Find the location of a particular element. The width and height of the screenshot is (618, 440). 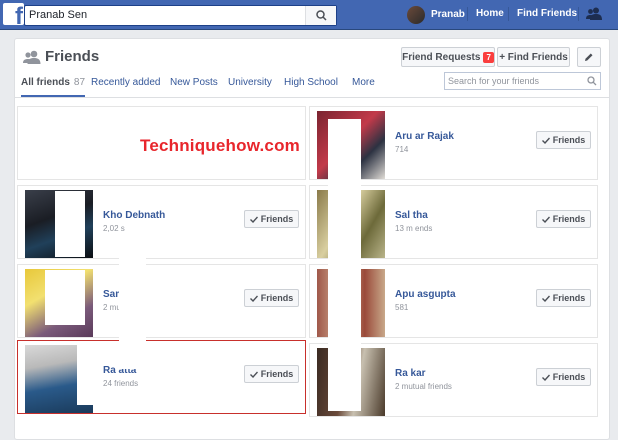

friend-photo is located at coordinates (59, 145).